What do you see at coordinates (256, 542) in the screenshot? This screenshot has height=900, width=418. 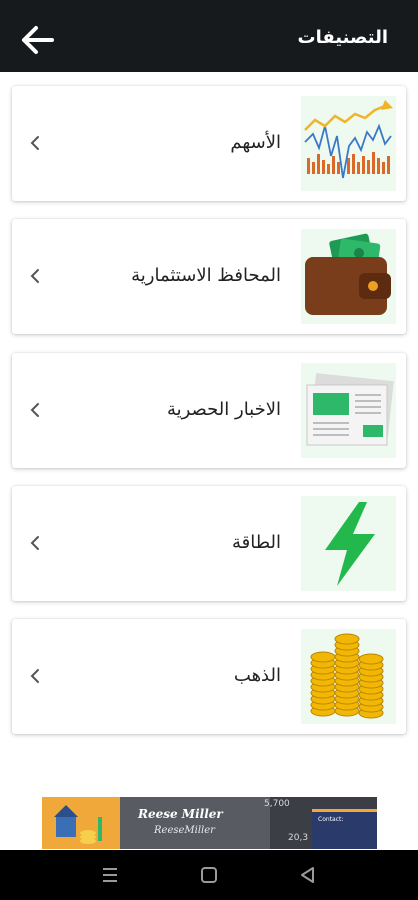 I see `category-label: الطاقة` at bounding box center [256, 542].